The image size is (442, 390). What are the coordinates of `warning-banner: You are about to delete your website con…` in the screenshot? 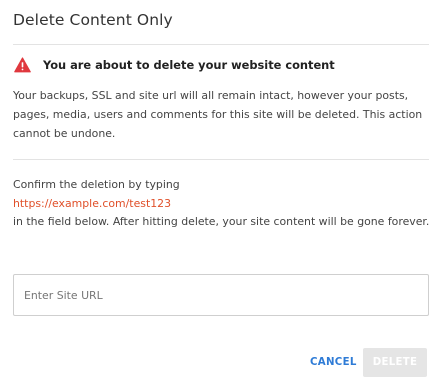 It's located at (174, 65).